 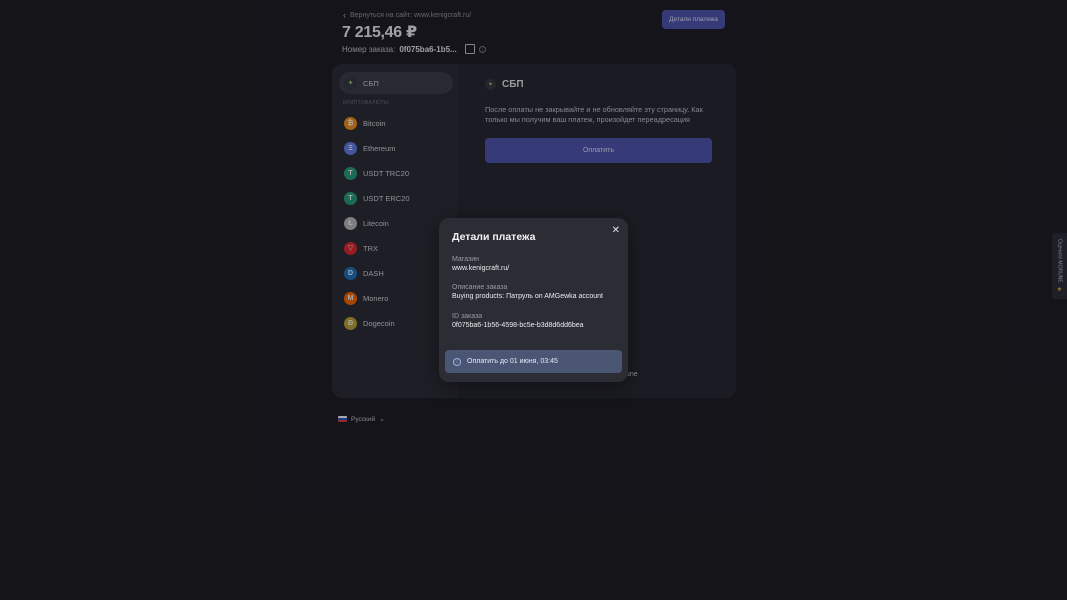 I want to click on back-link-label: Вернуться на сайт: www.kenigcraft.ru/, so click(x=411, y=15).